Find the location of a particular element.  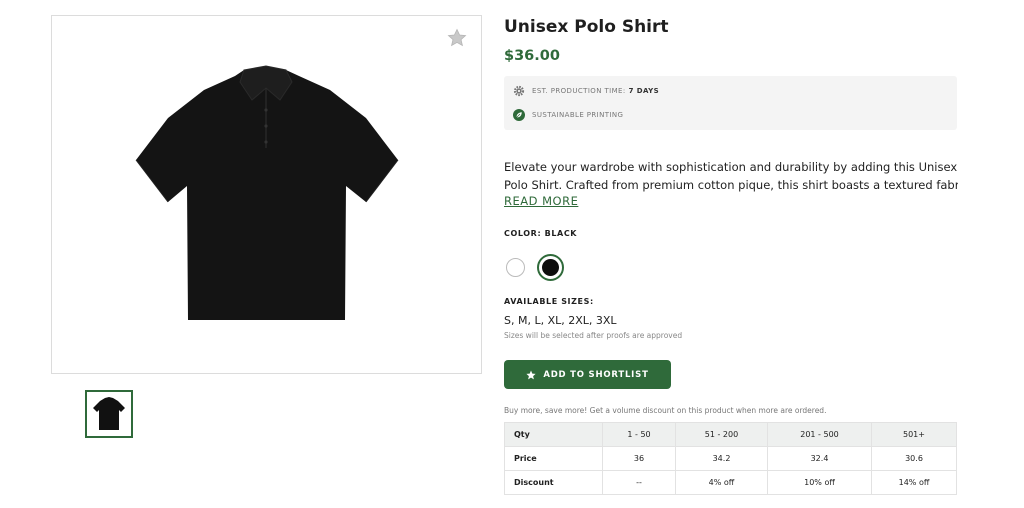

color-swatch-black-dot is located at coordinates (550, 267).